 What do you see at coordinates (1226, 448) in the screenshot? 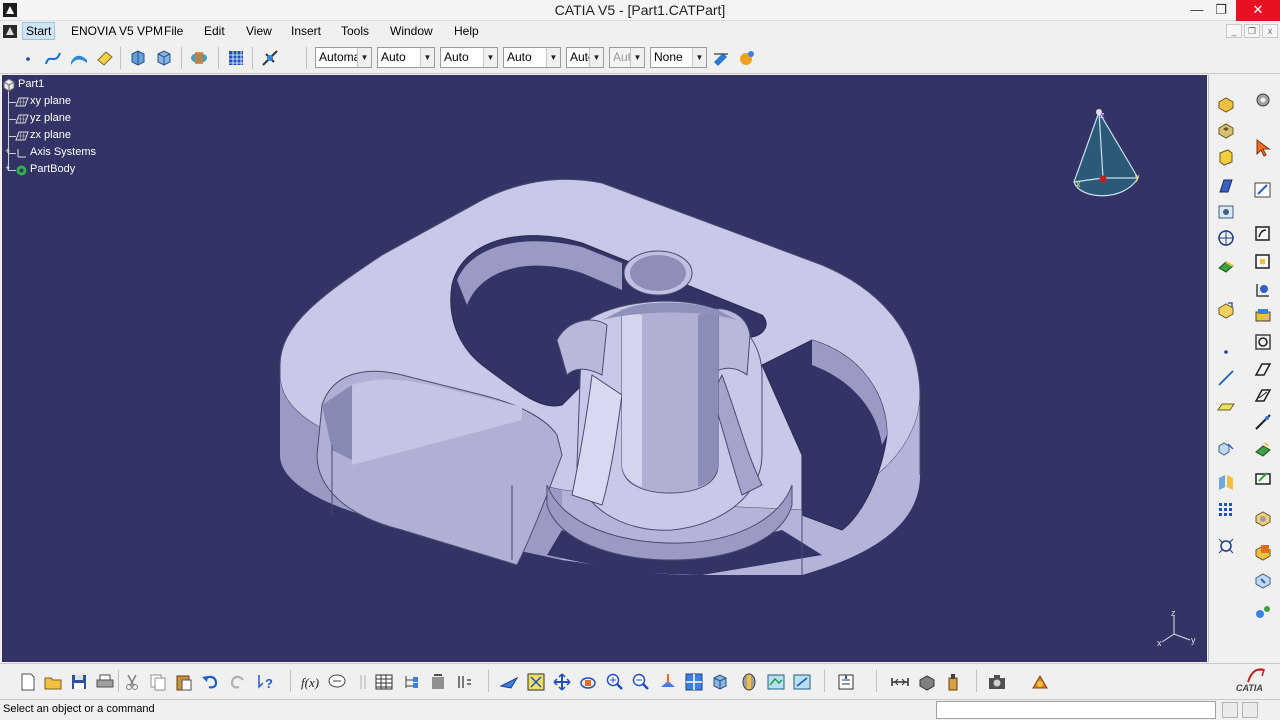
I see `translate-icon` at bounding box center [1226, 448].